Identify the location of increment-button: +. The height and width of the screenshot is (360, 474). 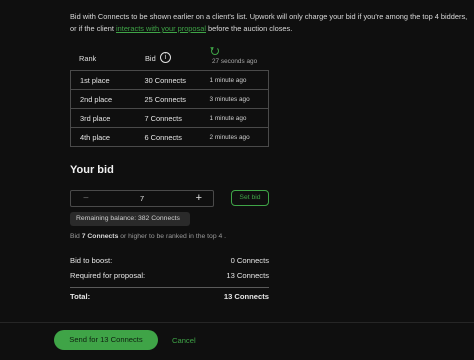
(199, 198).